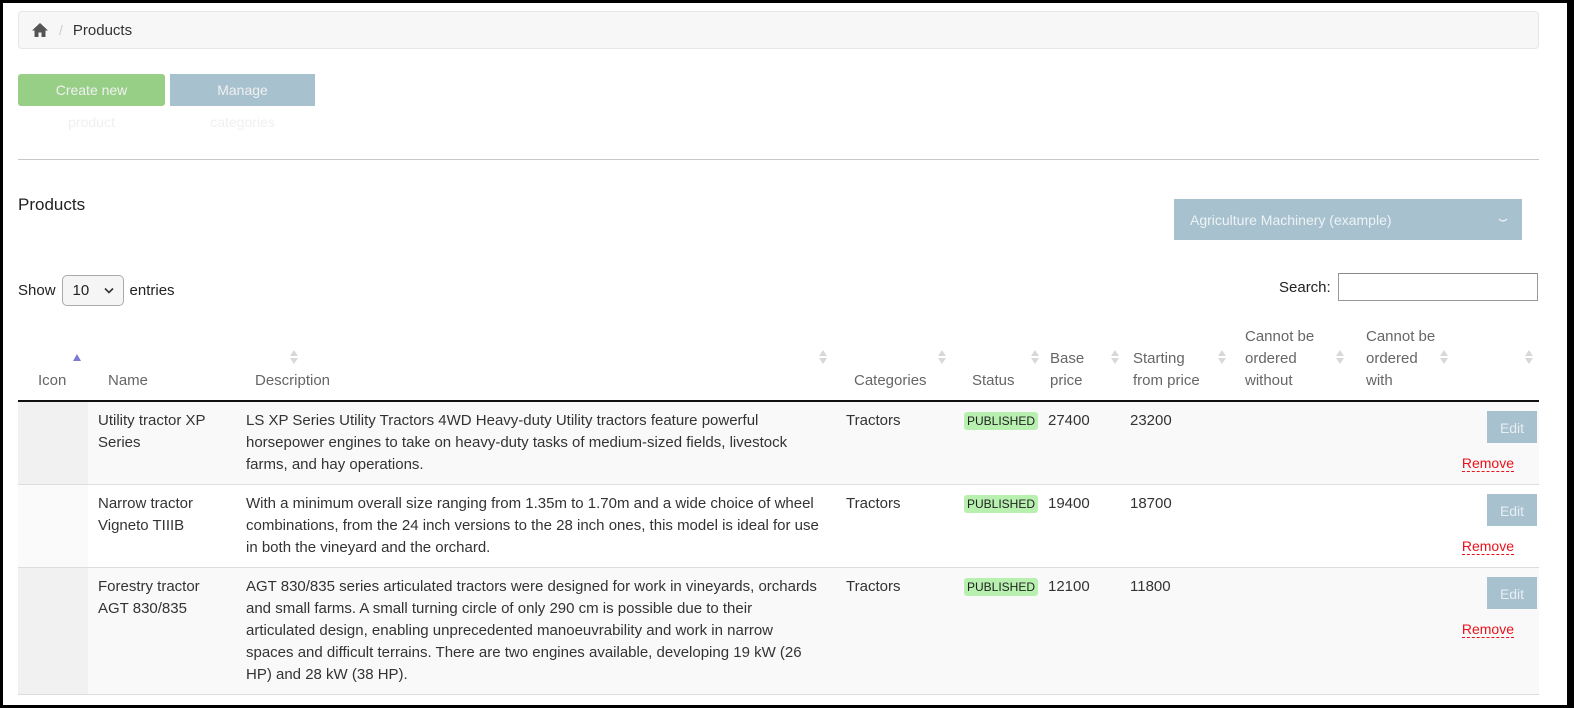 This screenshot has width=1574, height=708. What do you see at coordinates (778, 30) in the screenshot?
I see `breadcrumb: / Products` at bounding box center [778, 30].